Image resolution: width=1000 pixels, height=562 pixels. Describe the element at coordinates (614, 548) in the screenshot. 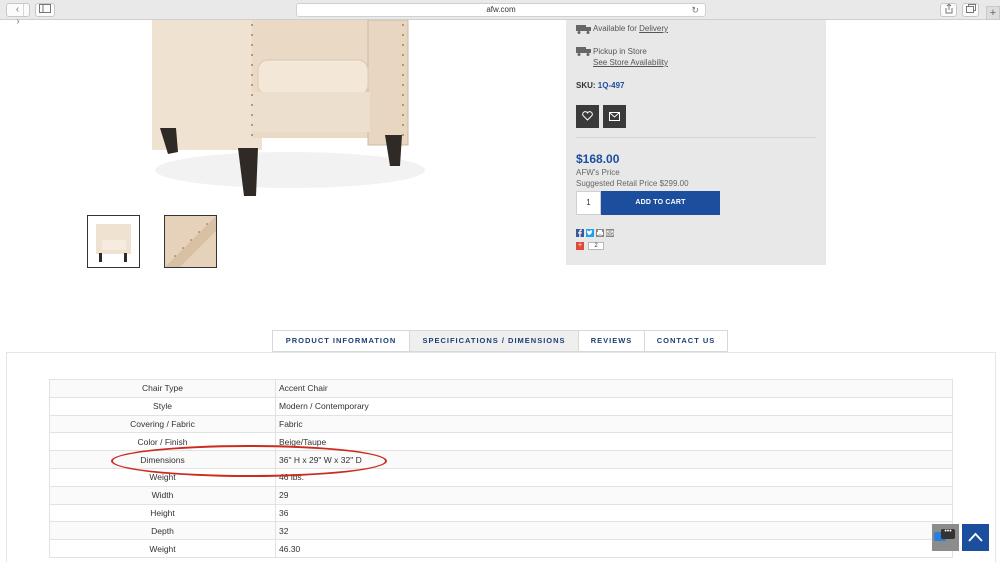

I see `spec-value: 46.30` at that location.